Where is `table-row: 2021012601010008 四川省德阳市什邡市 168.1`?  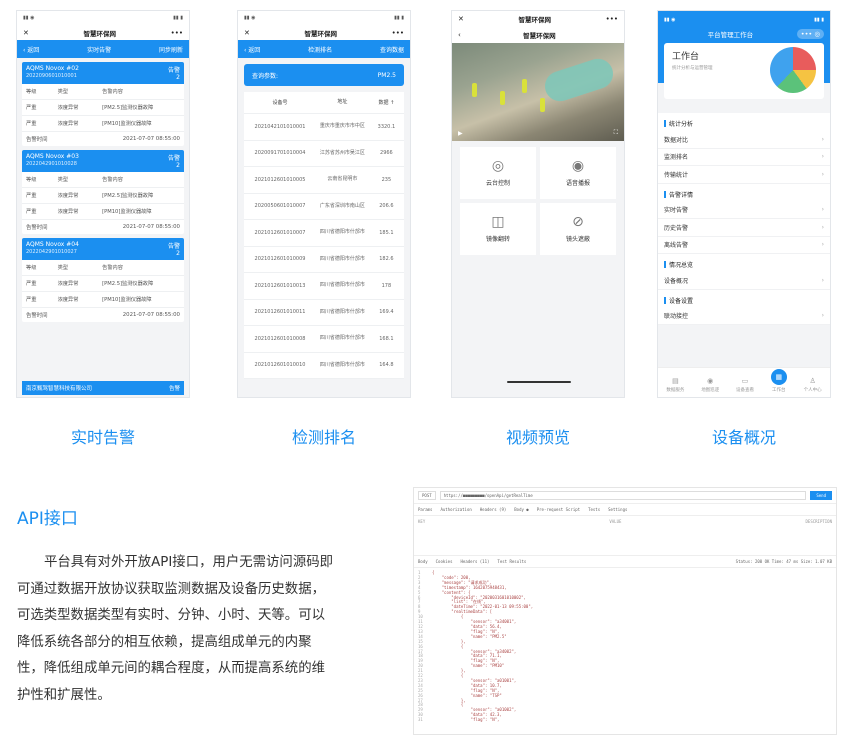 table-row: 2021012601010008 四川省德阳市什邡市 168.1 is located at coordinates (324, 339).